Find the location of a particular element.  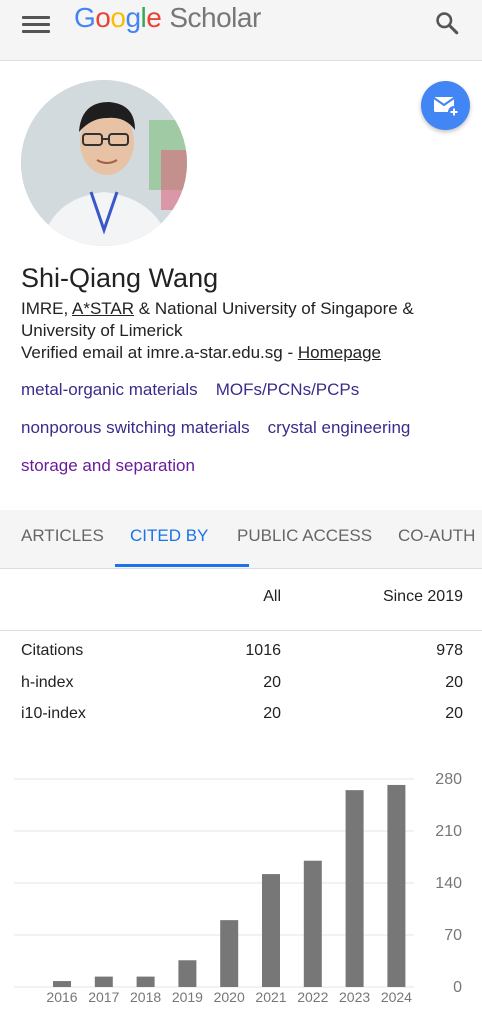

logo-letter: G is located at coordinates (85, 17).